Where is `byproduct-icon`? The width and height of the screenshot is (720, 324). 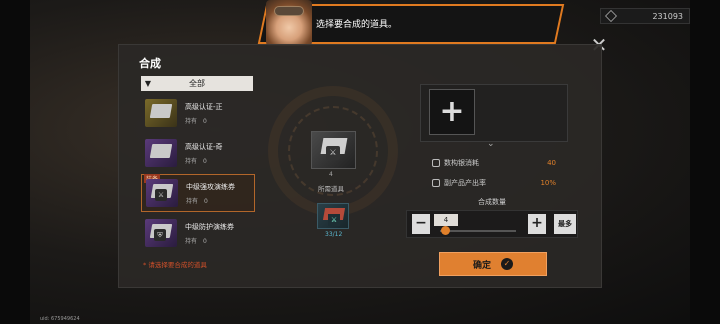
byproduct-icon is located at coordinates (436, 183).